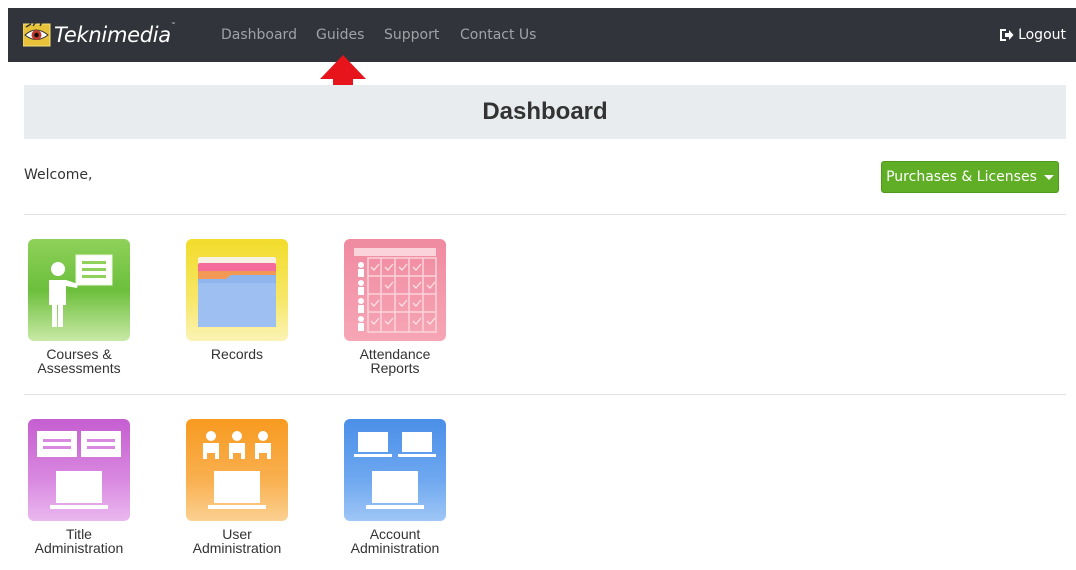 The width and height of the screenshot is (1076, 570). Describe the element at coordinates (395, 470) in the screenshot. I see `account-admin-icon` at that location.